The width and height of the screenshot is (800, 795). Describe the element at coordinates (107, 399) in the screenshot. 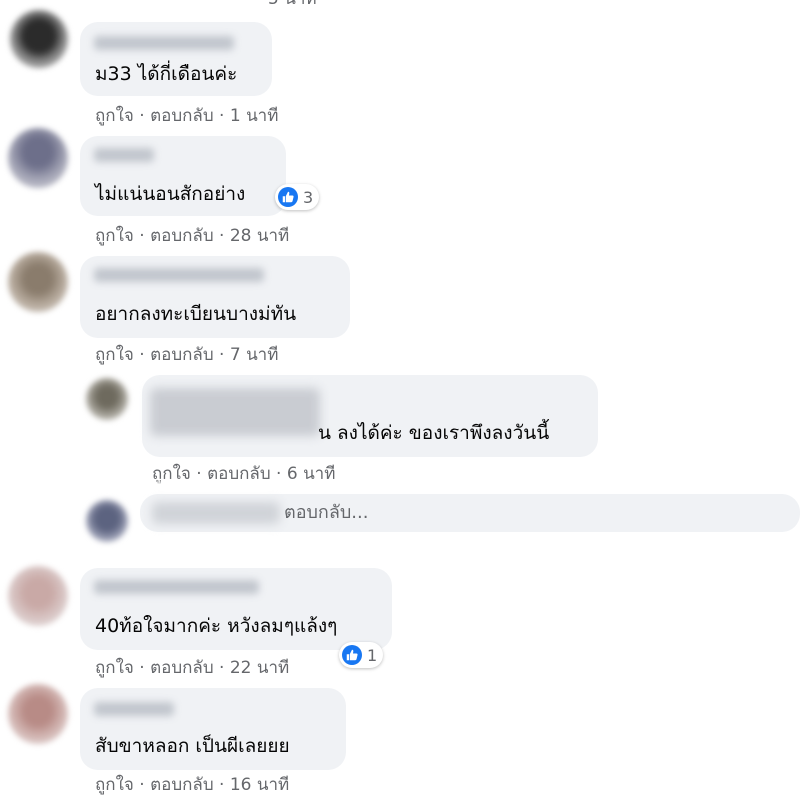

I see `reply-avatar` at that location.